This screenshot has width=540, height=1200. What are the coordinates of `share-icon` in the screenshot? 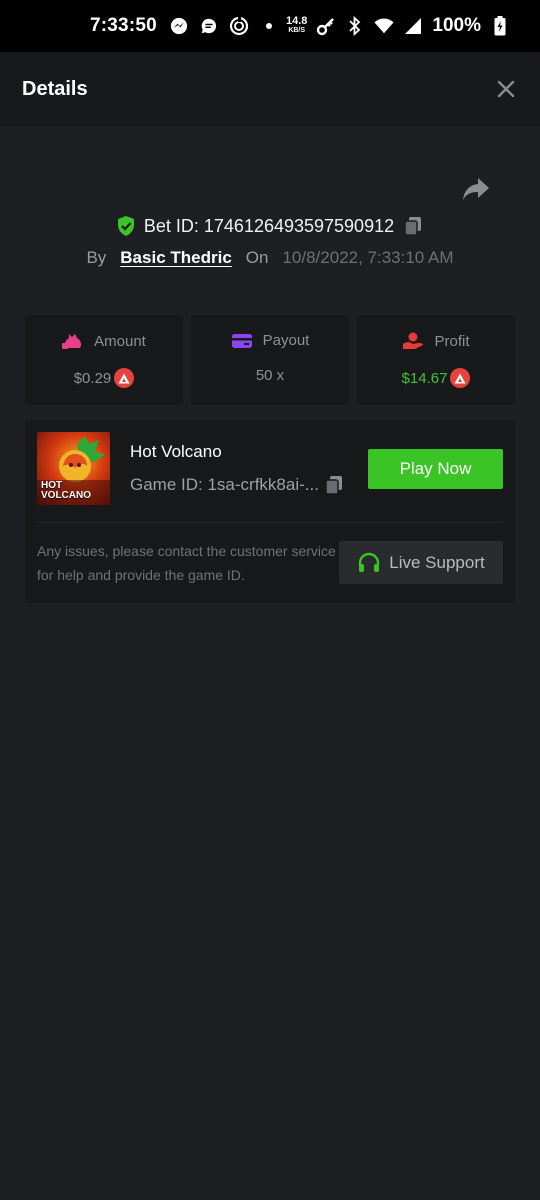 It's located at (476, 189).